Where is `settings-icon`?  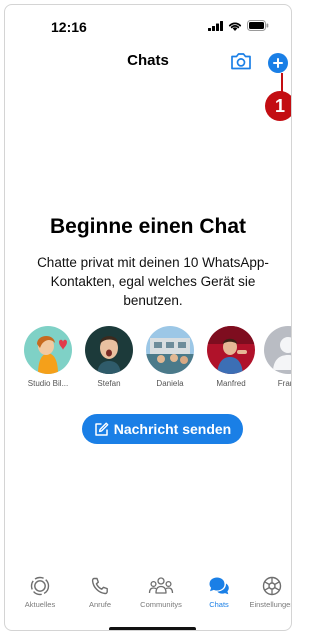
settings-icon is located at coordinates (272, 586).